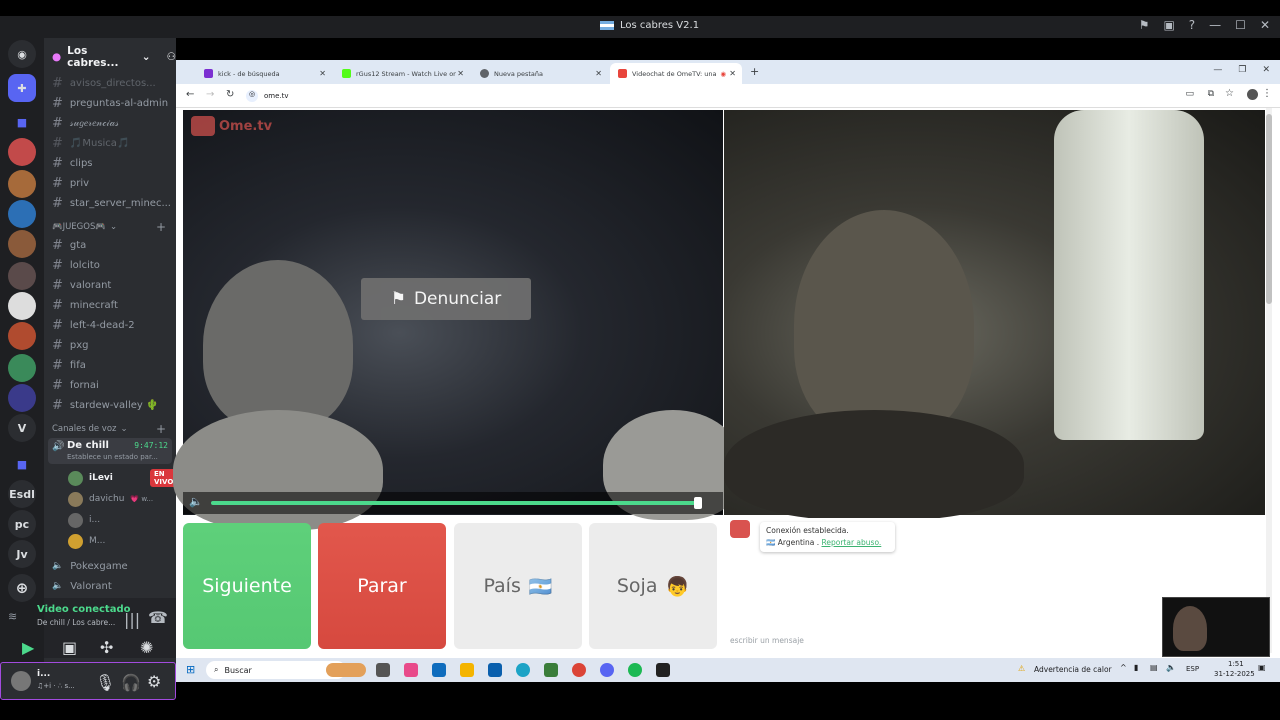  Describe the element at coordinates (230, 94) in the screenshot. I see `reload-button: ↻` at that location.